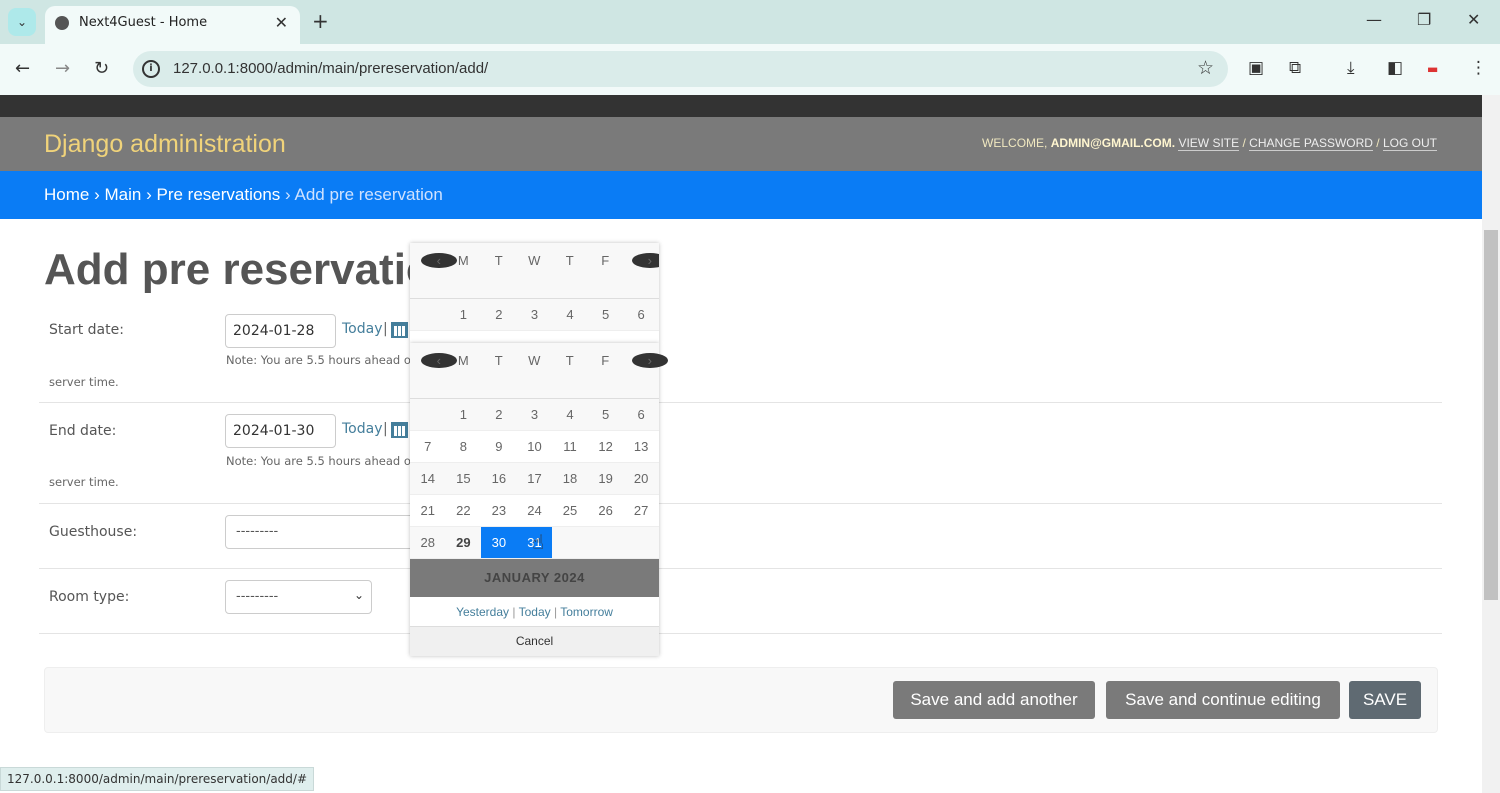  Describe the element at coordinates (499, 478) in the screenshot. I see `calendar-day: 16` at that location.